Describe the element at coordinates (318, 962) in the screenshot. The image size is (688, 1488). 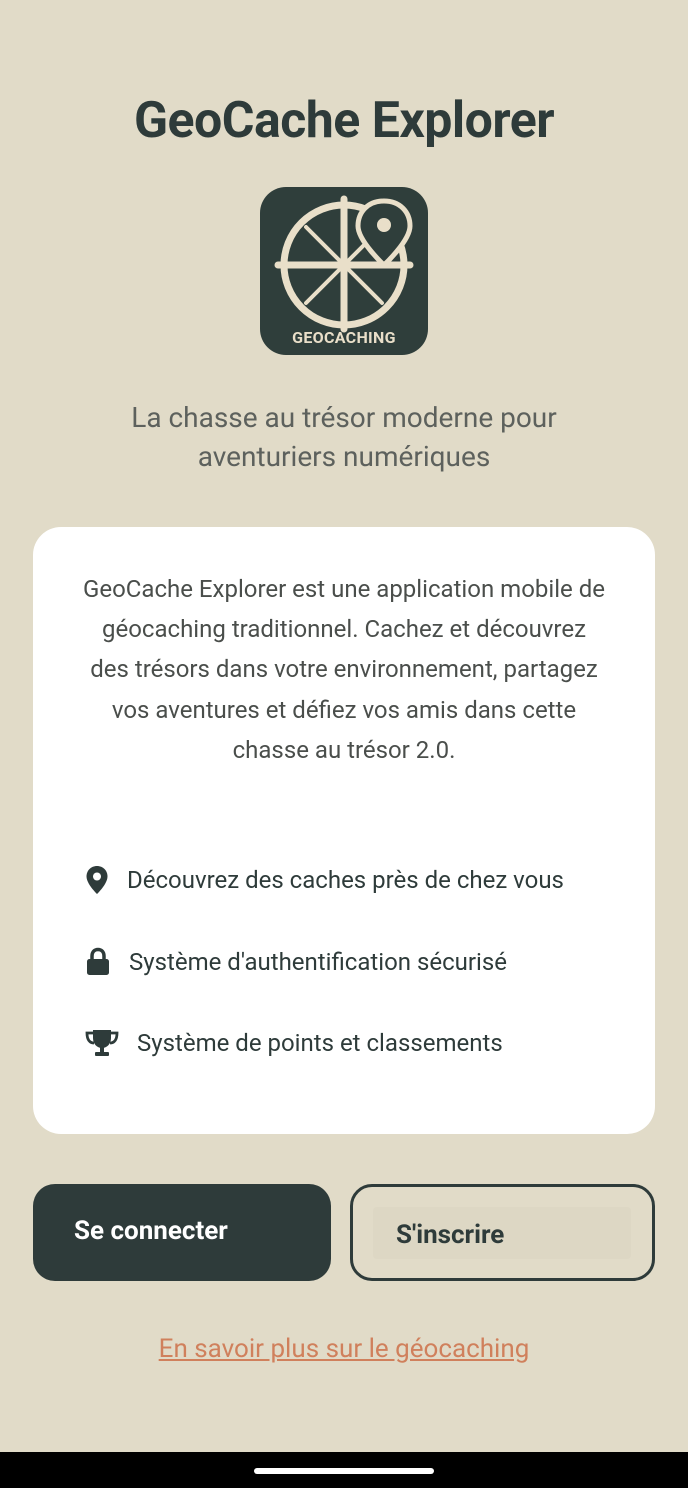
I see `feature-label: Système d'authentification sécurisé` at that location.